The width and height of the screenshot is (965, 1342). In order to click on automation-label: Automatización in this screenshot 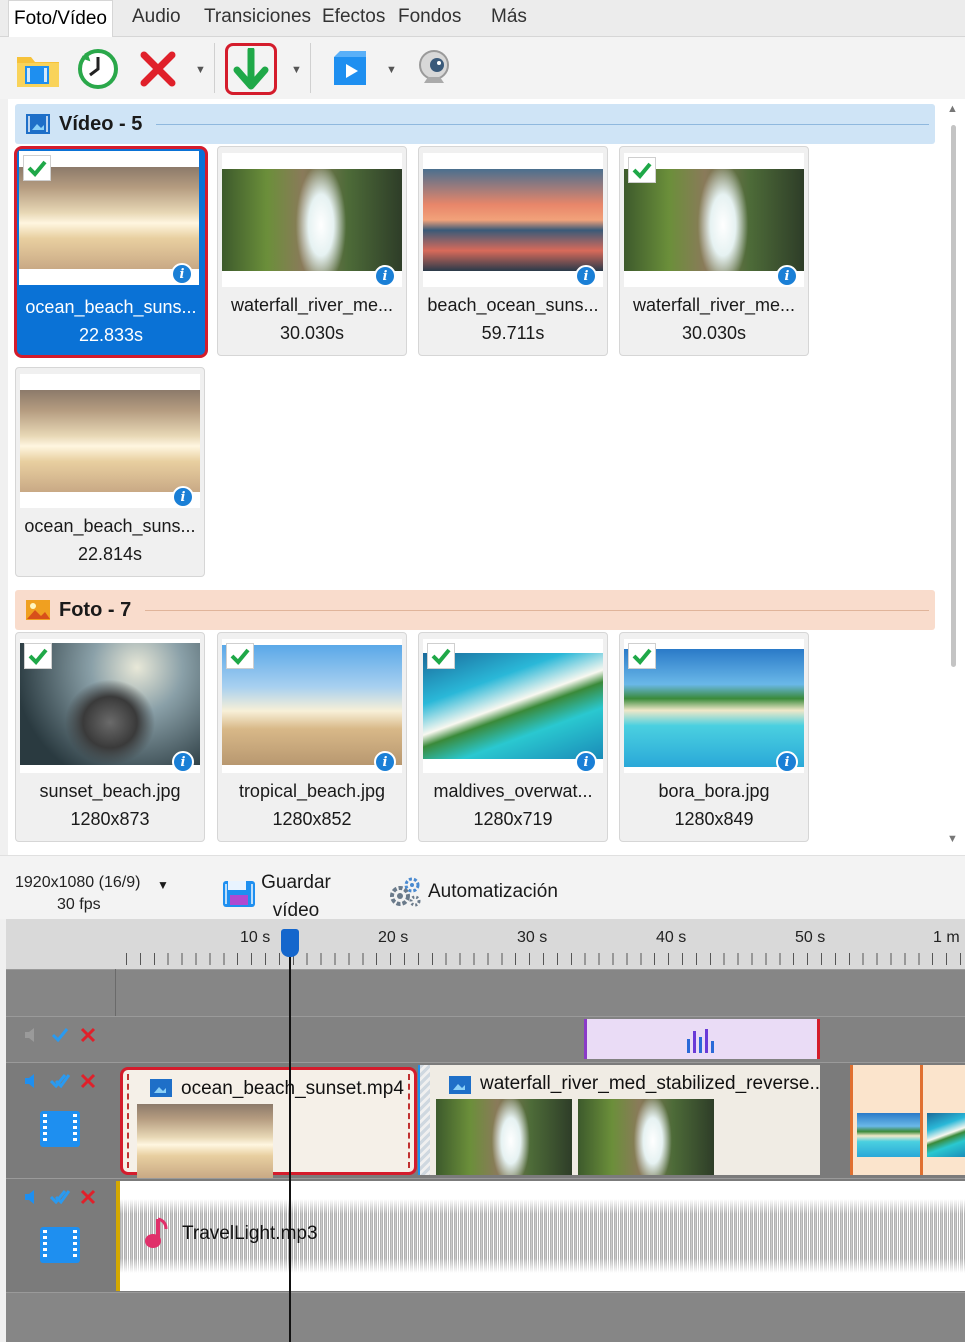, I will do `click(493, 891)`.